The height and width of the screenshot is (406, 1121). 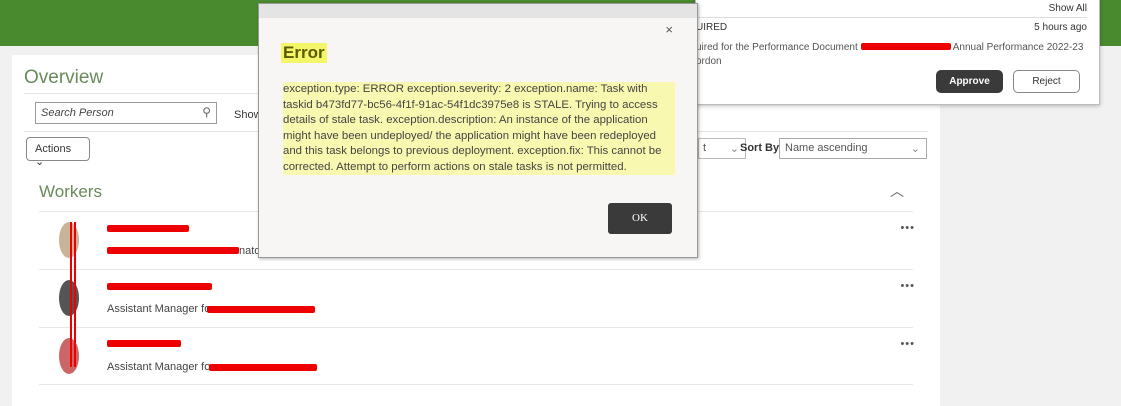 I want to click on search-input: Search Person ⚲, so click(x=126, y=113).